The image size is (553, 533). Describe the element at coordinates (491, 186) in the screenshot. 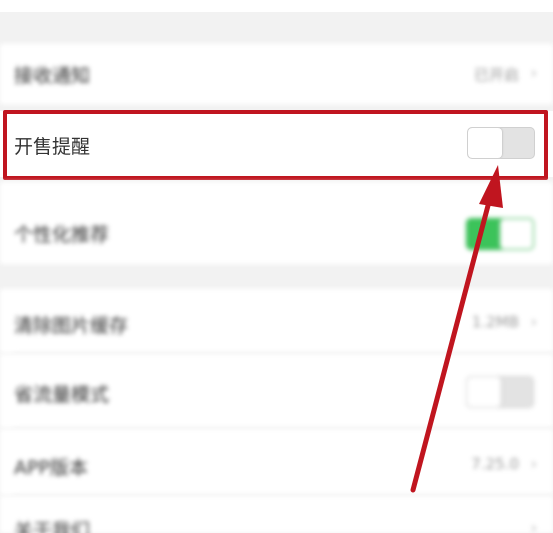

I see `arrow-head-icon` at that location.